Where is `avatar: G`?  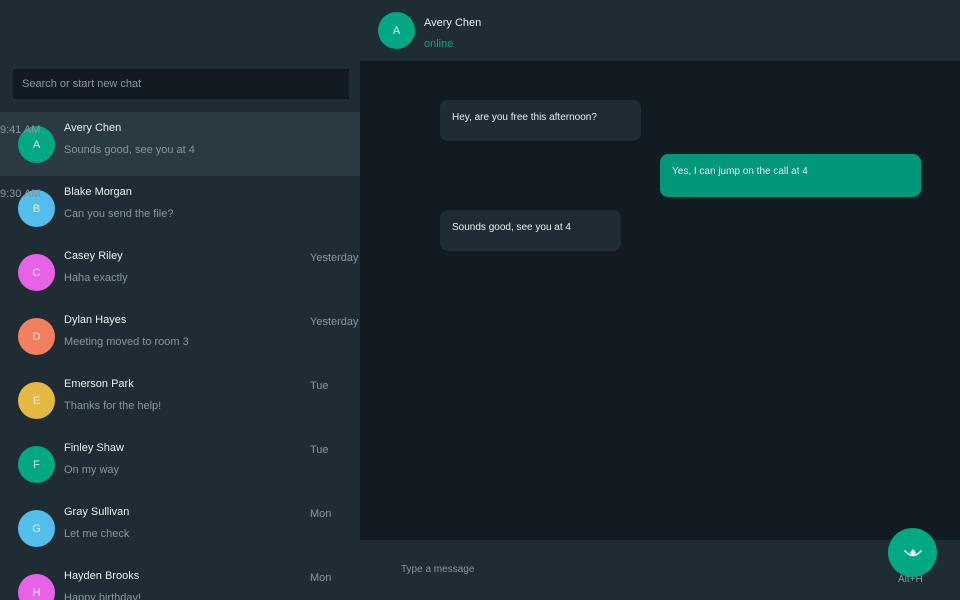 avatar: G is located at coordinates (36, 528).